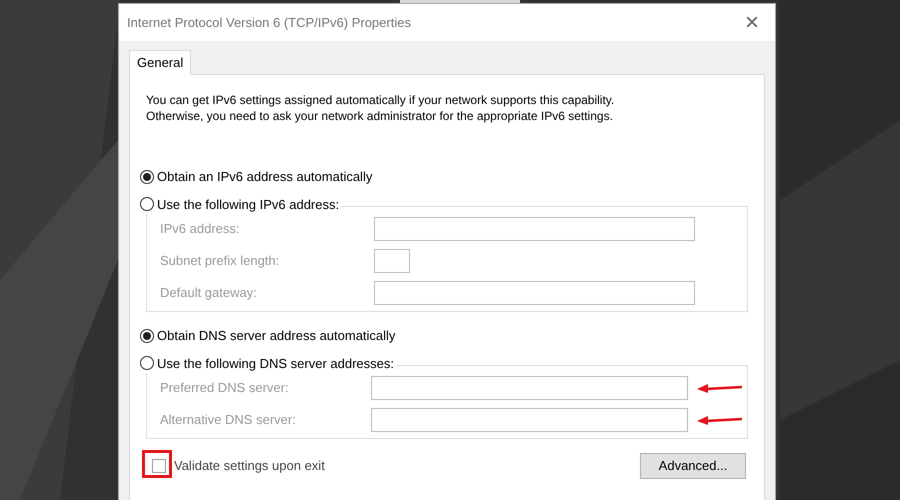 Image resolution: width=900 pixels, height=500 pixels. I want to click on radio-option: Obtain an IPv6 address automatically, so click(257, 176).